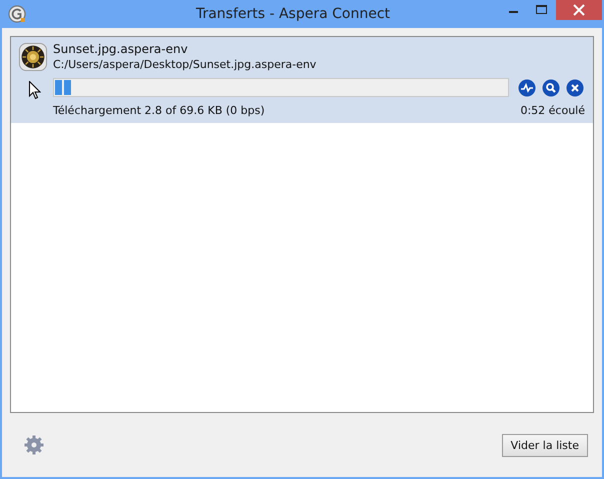 The width and height of the screenshot is (604, 479). Describe the element at coordinates (159, 110) in the screenshot. I see `transfer-status: Téléchargement 2.8 of 69.6 KB (0 bps)` at that location.